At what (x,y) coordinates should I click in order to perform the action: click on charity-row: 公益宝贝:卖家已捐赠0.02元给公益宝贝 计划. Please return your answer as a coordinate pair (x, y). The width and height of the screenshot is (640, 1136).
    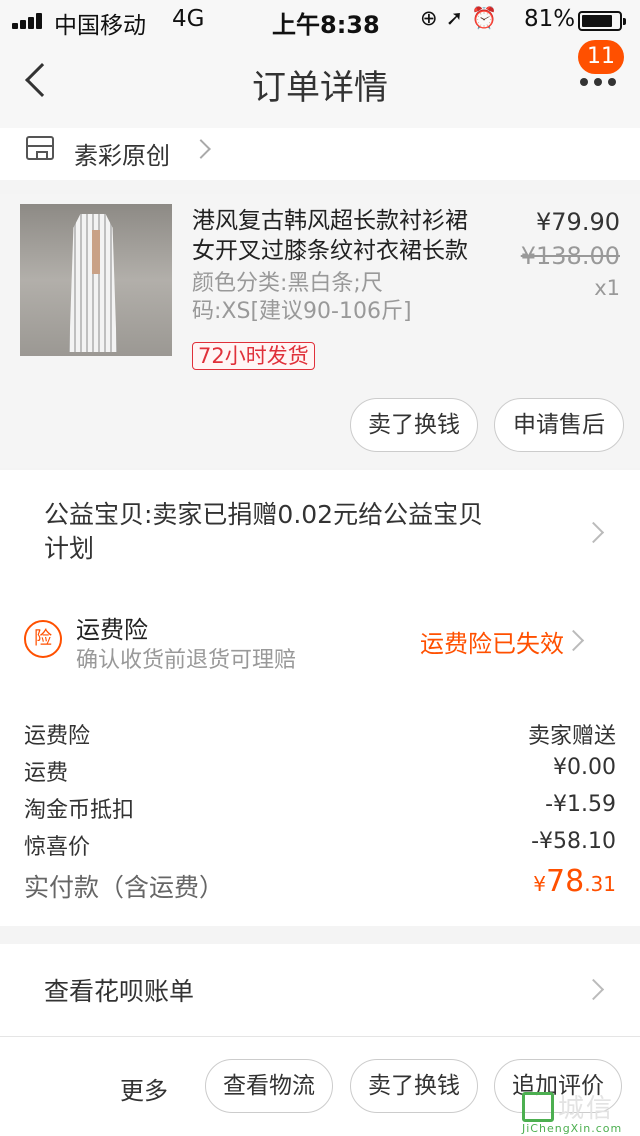
    Looking at the image, I should click on (320, 520).